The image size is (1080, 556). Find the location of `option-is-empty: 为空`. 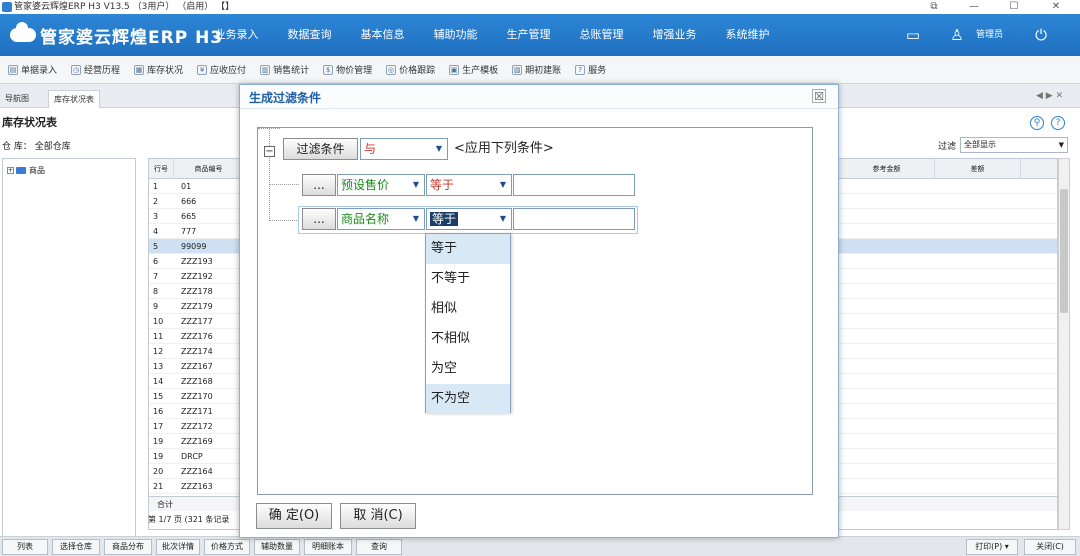

option-is-empty: 为空 is located at coordinates (468, 369).